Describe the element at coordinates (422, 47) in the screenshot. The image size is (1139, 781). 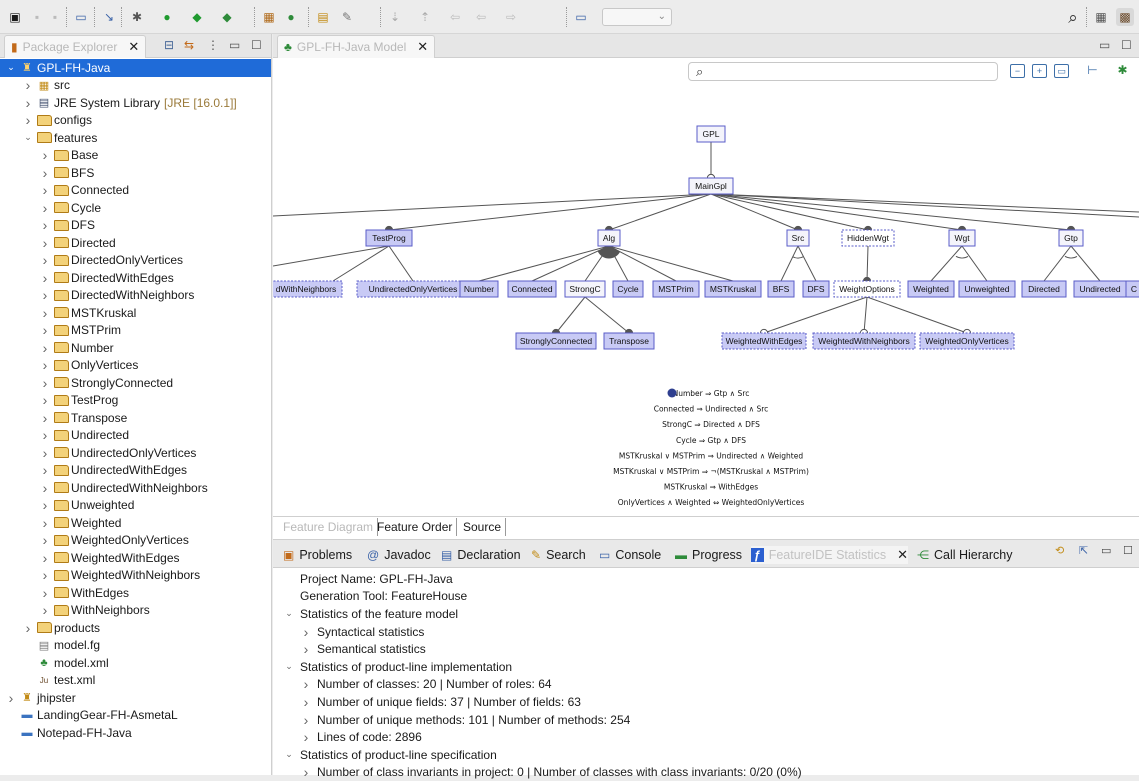
I see `close-icon: ✕` at that location.